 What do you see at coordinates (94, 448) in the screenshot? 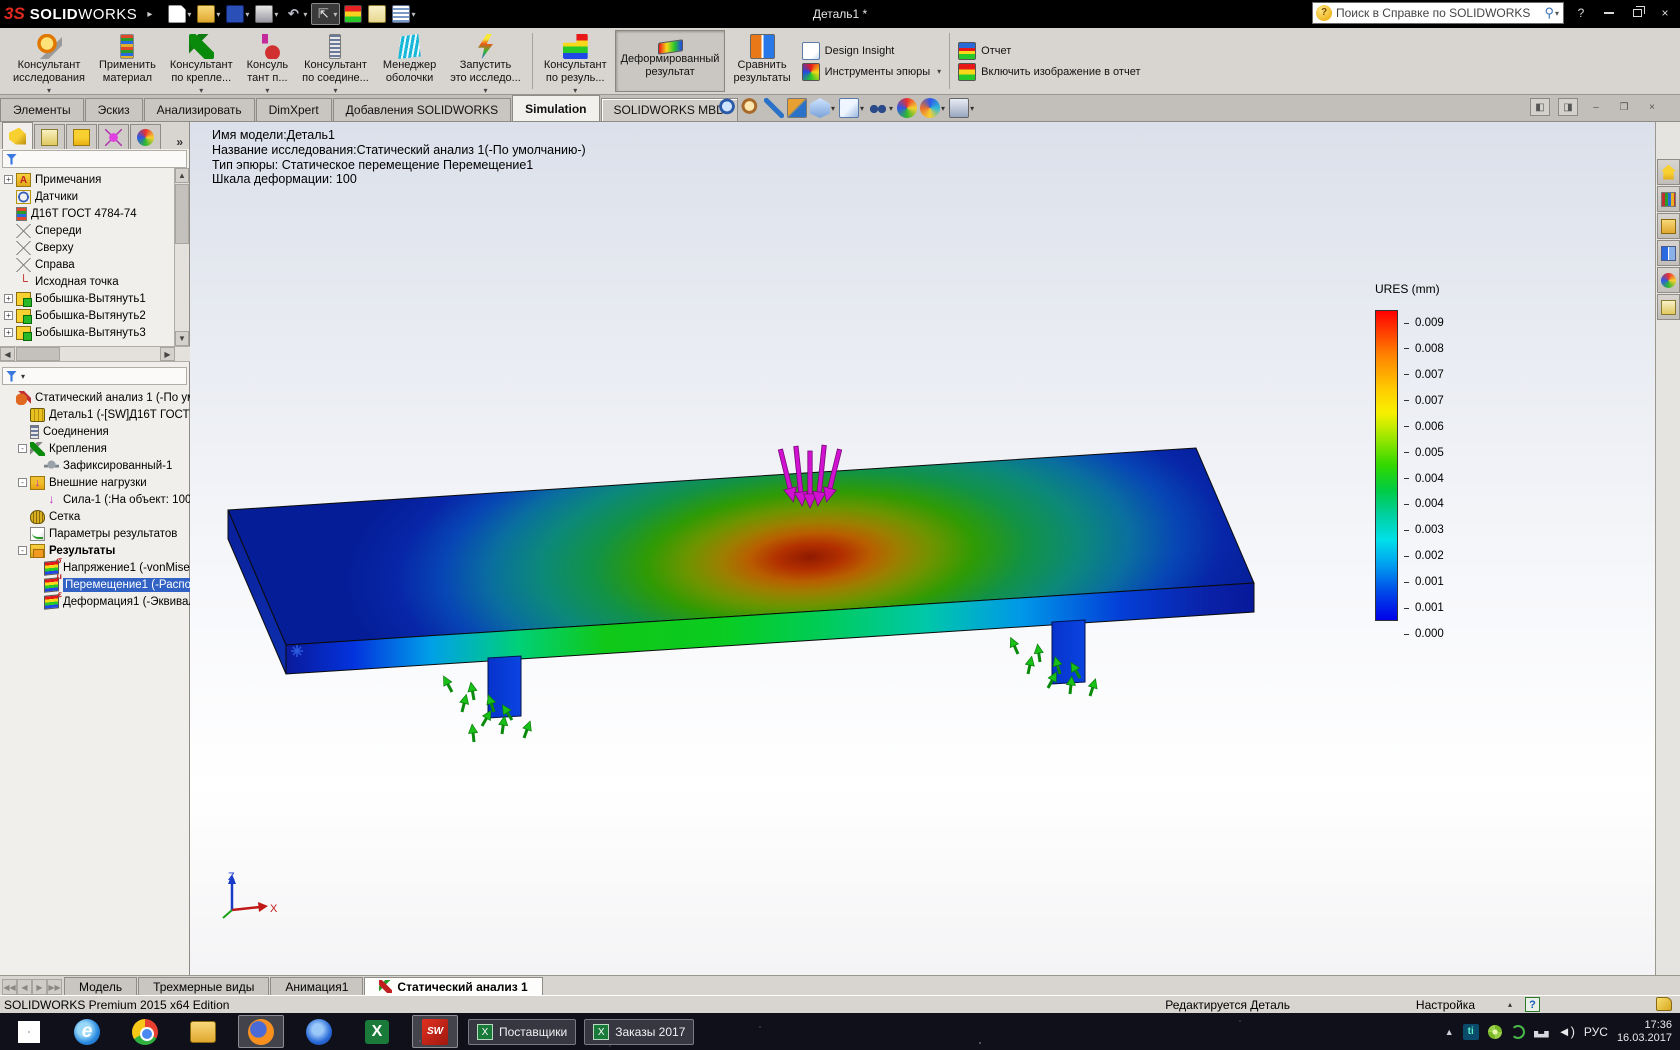
I see `tree-item: - Крепления` at bounding box center [94, 448].